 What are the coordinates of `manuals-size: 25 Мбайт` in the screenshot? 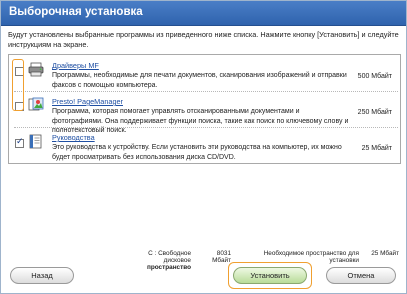 It's located at (376, 148).